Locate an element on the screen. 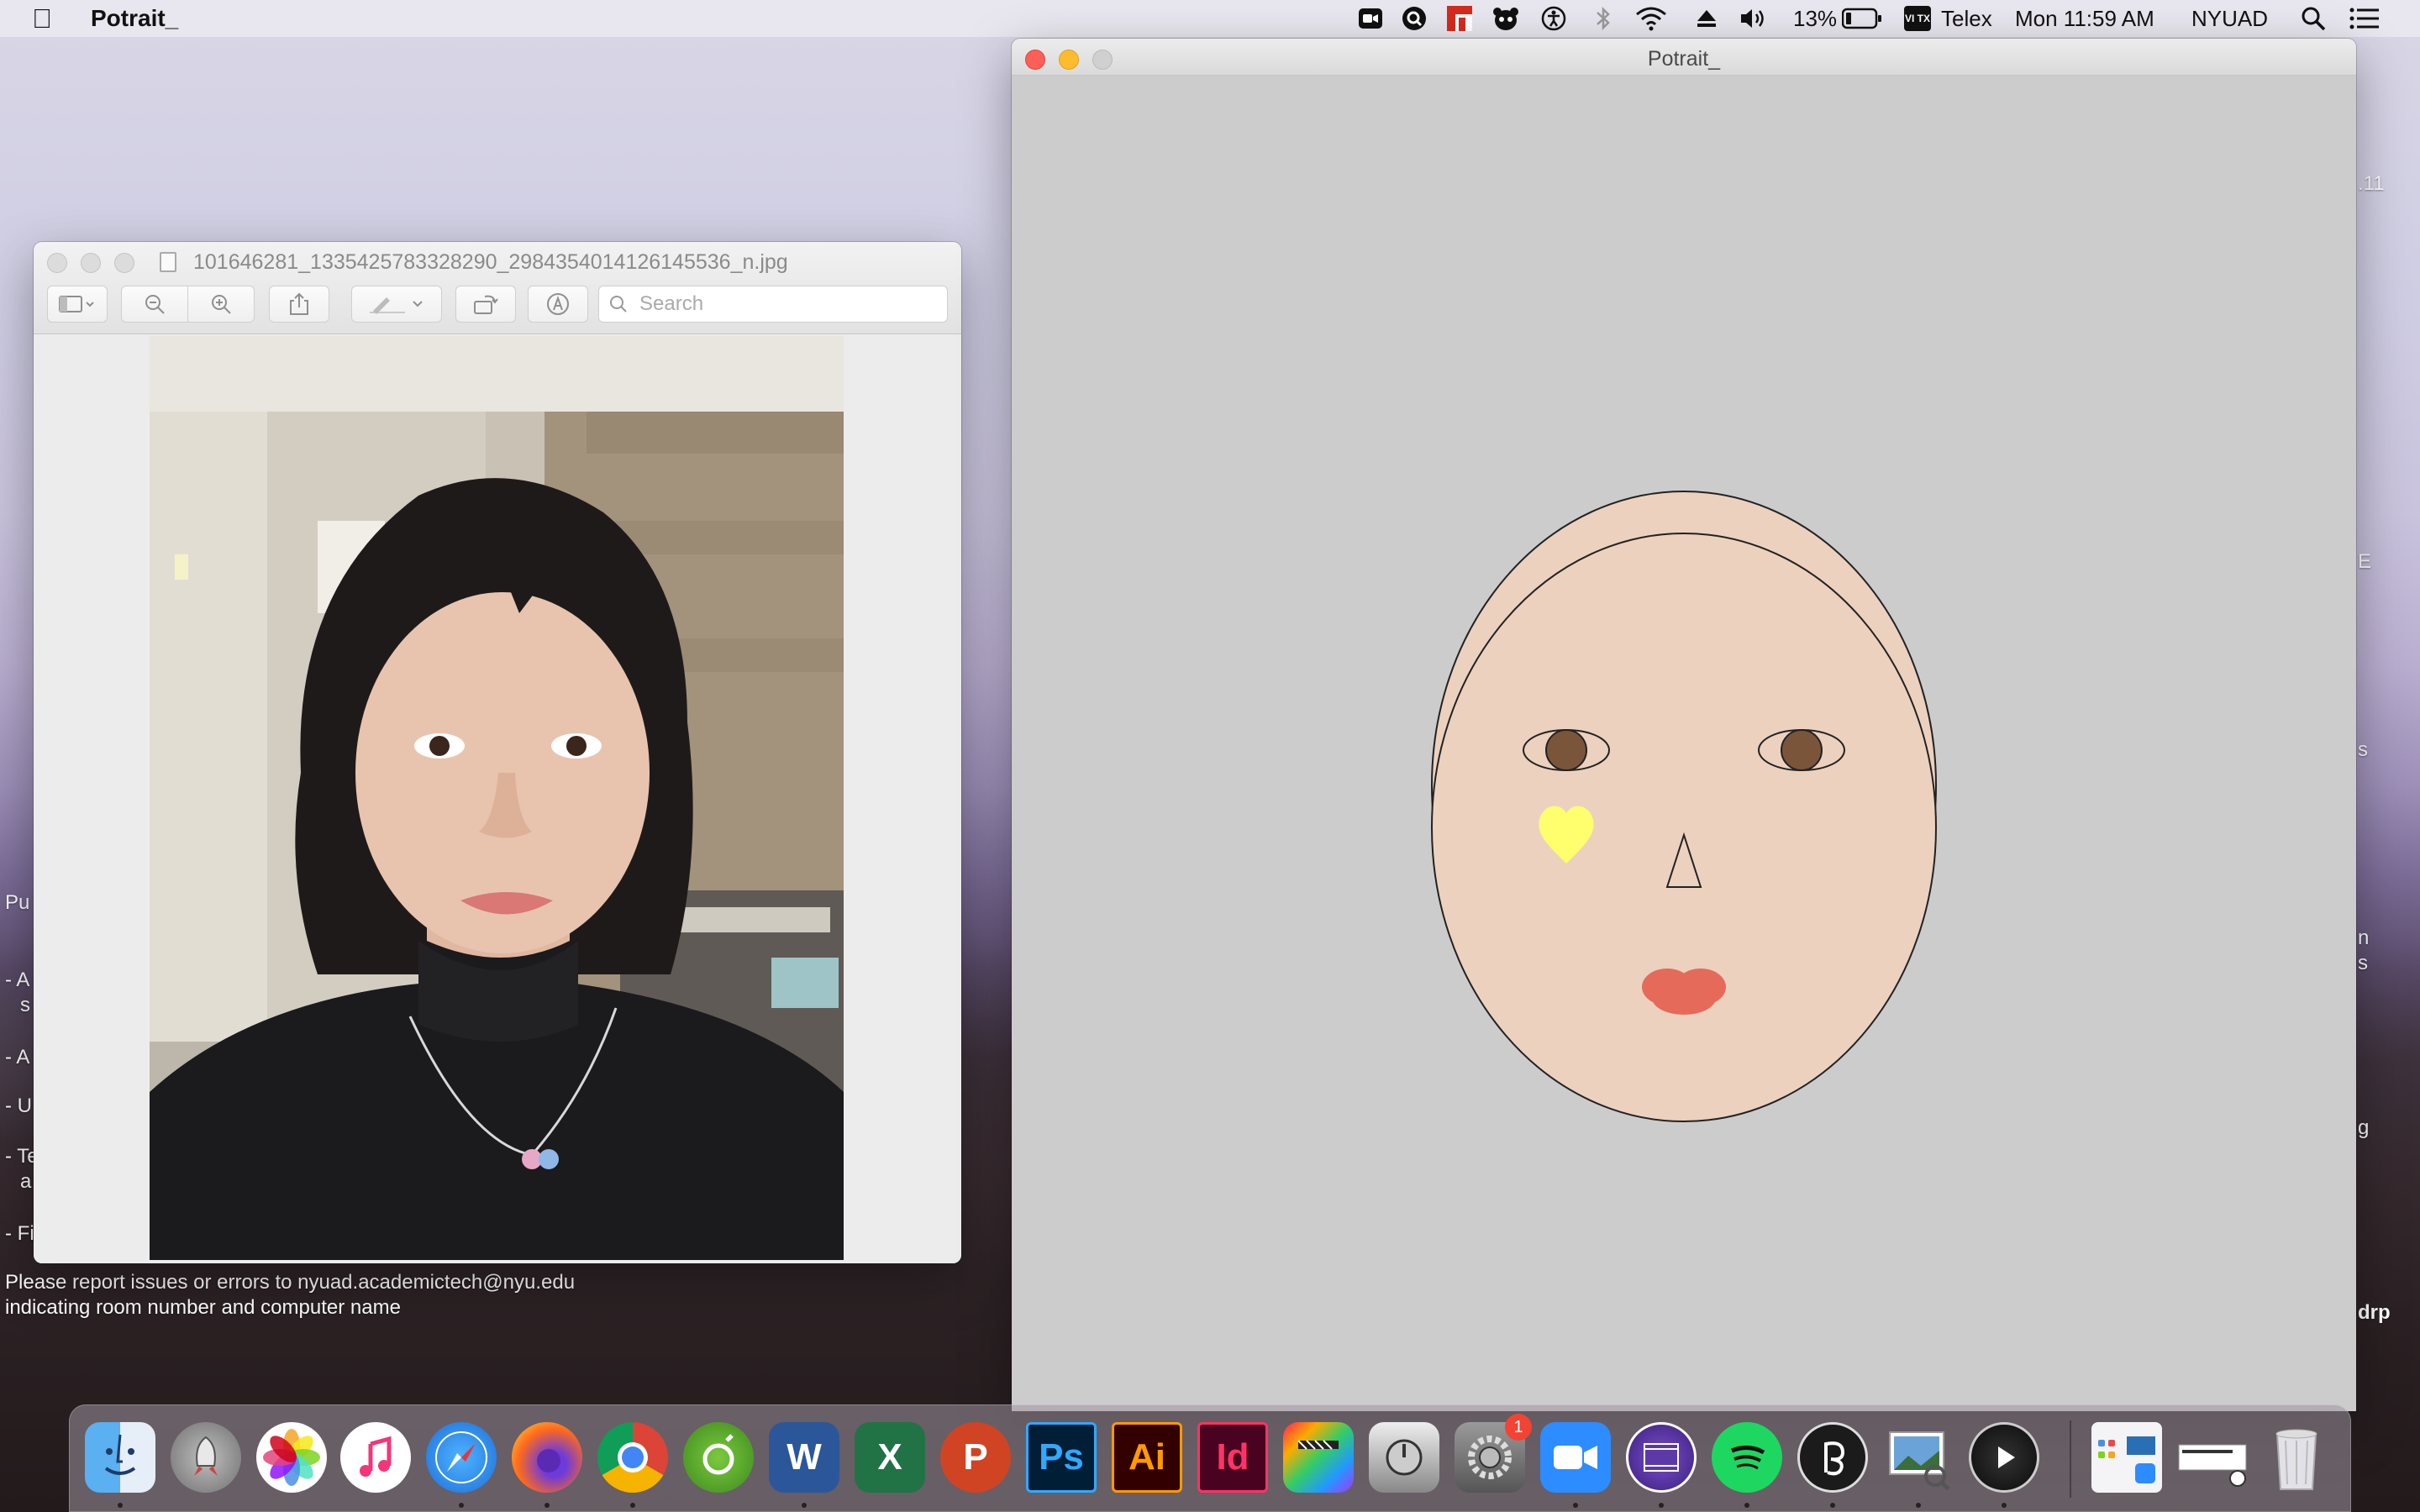 This screenshot has height=1512, width=2420. face-drawing is located at coordinates (1684, 806).